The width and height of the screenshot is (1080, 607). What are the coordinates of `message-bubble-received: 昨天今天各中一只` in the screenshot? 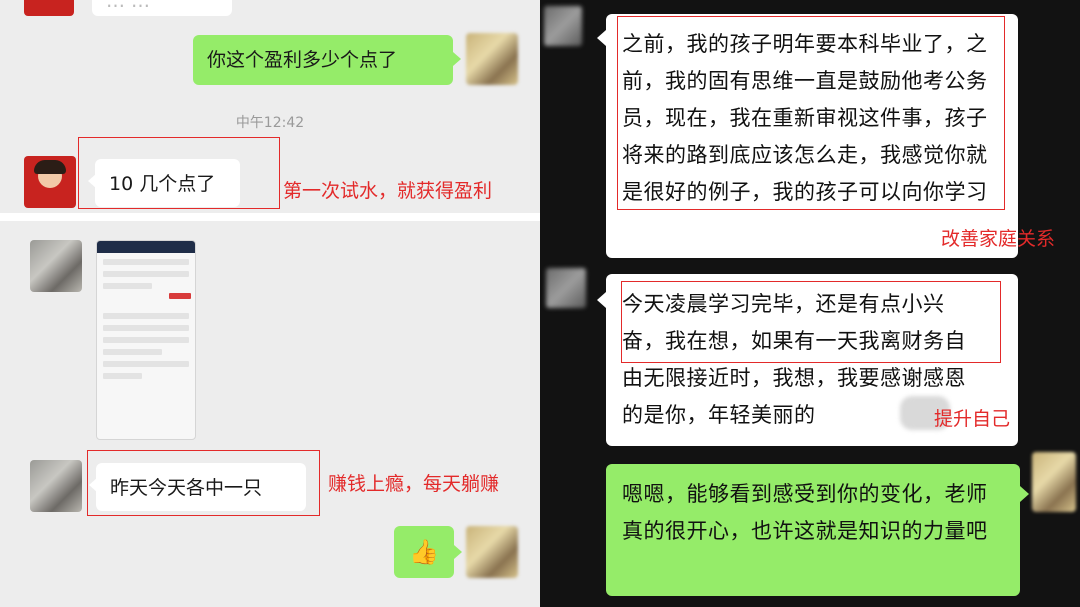 It's located at (201, 487).